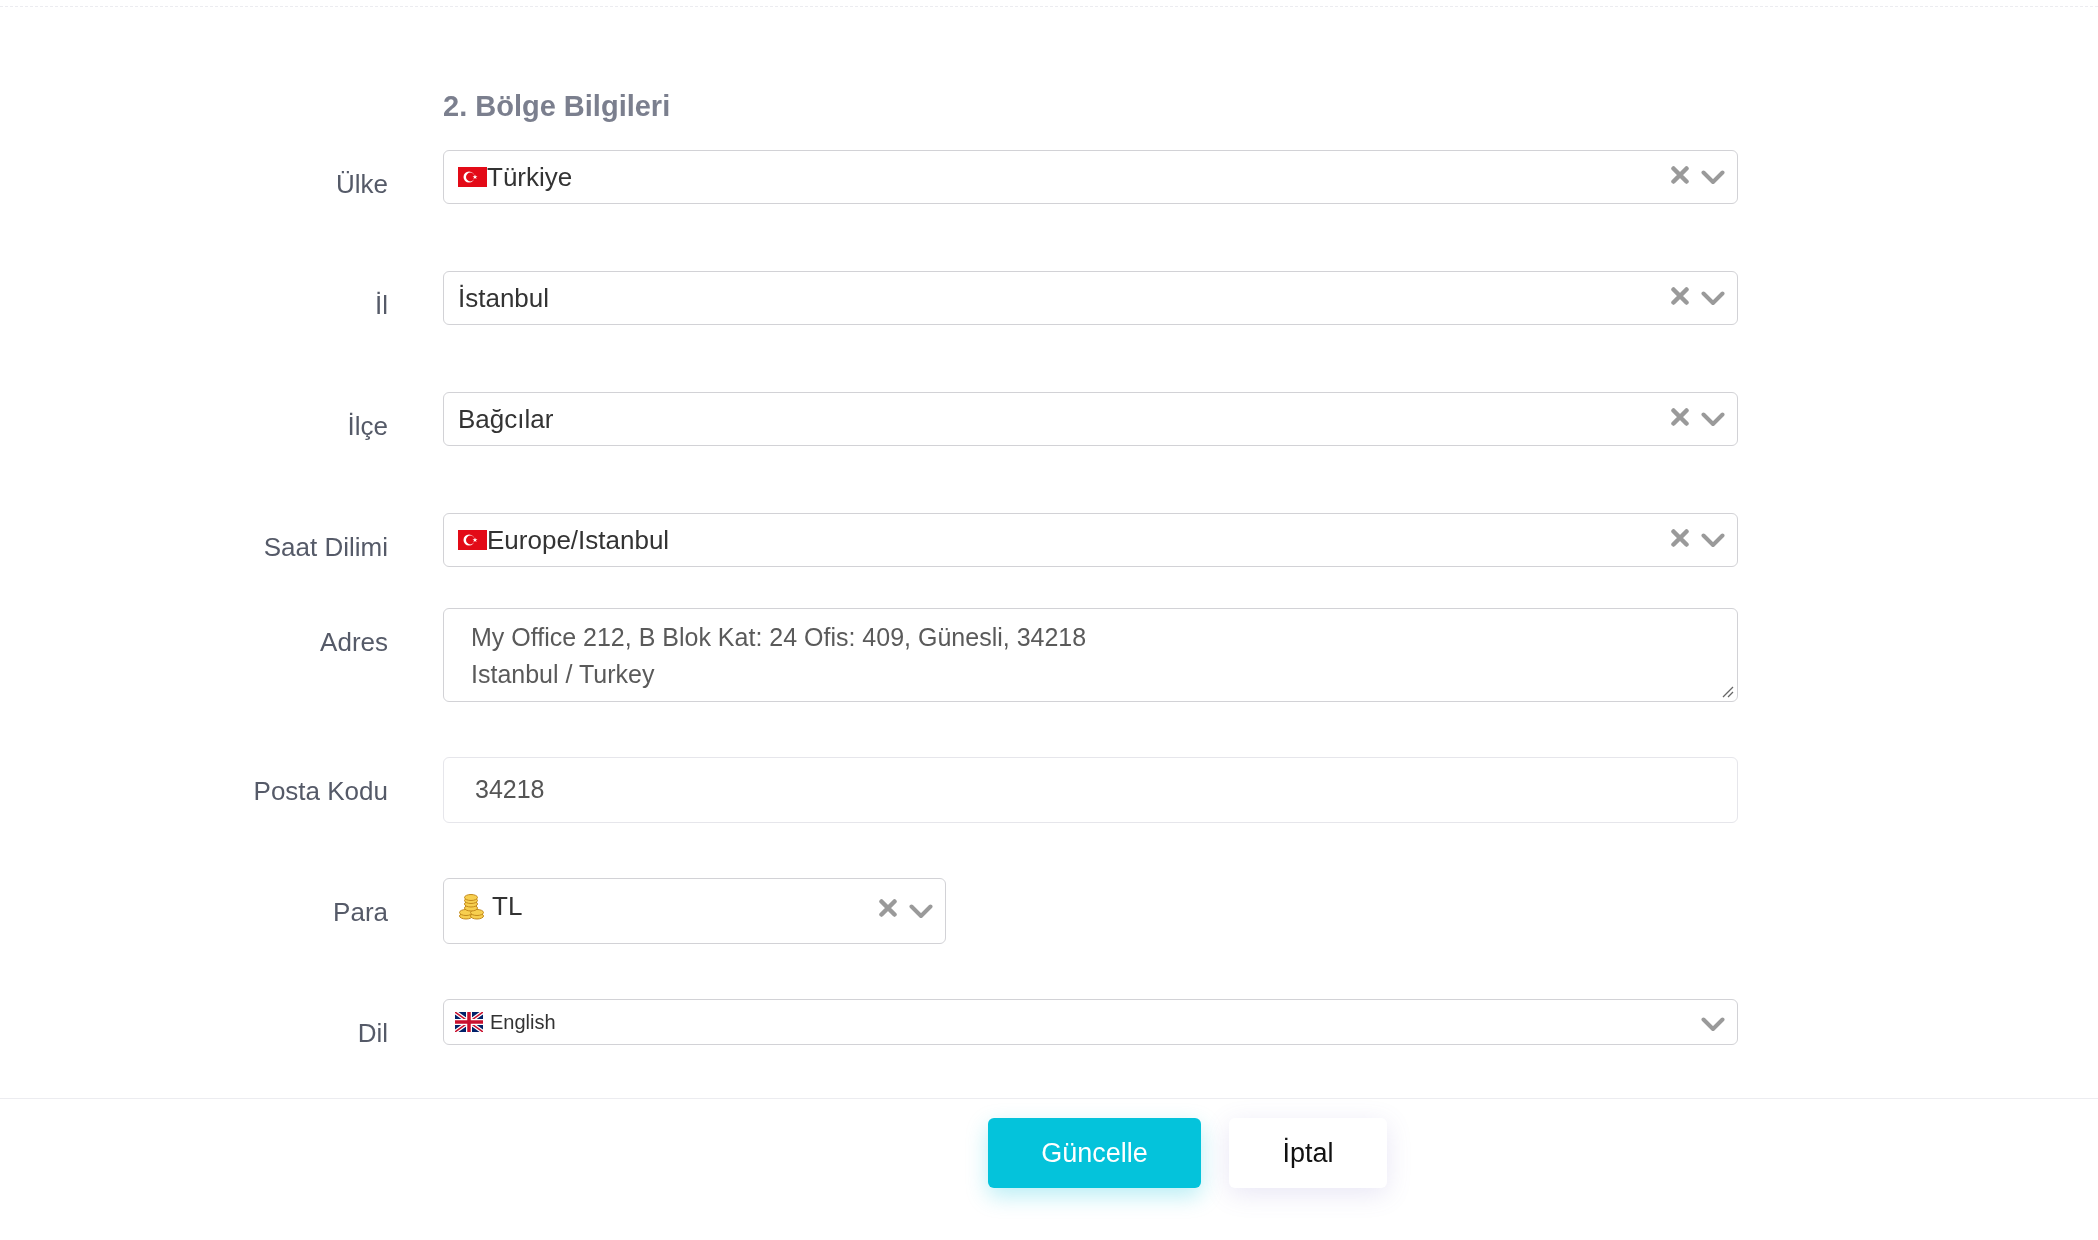  I want to click on dropdown-field: Türkiye, so click(1090, 177).